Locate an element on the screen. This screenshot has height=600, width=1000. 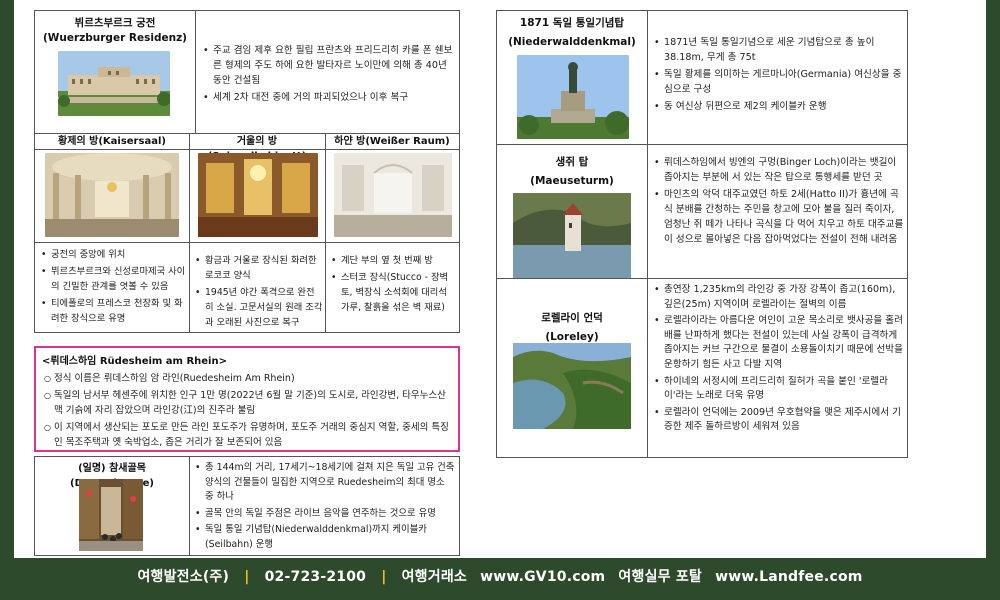
niederwald-bullet: 동 여신상 뒤편으로 제2의 케이블카 운행 is located at coordinates (779, 106).